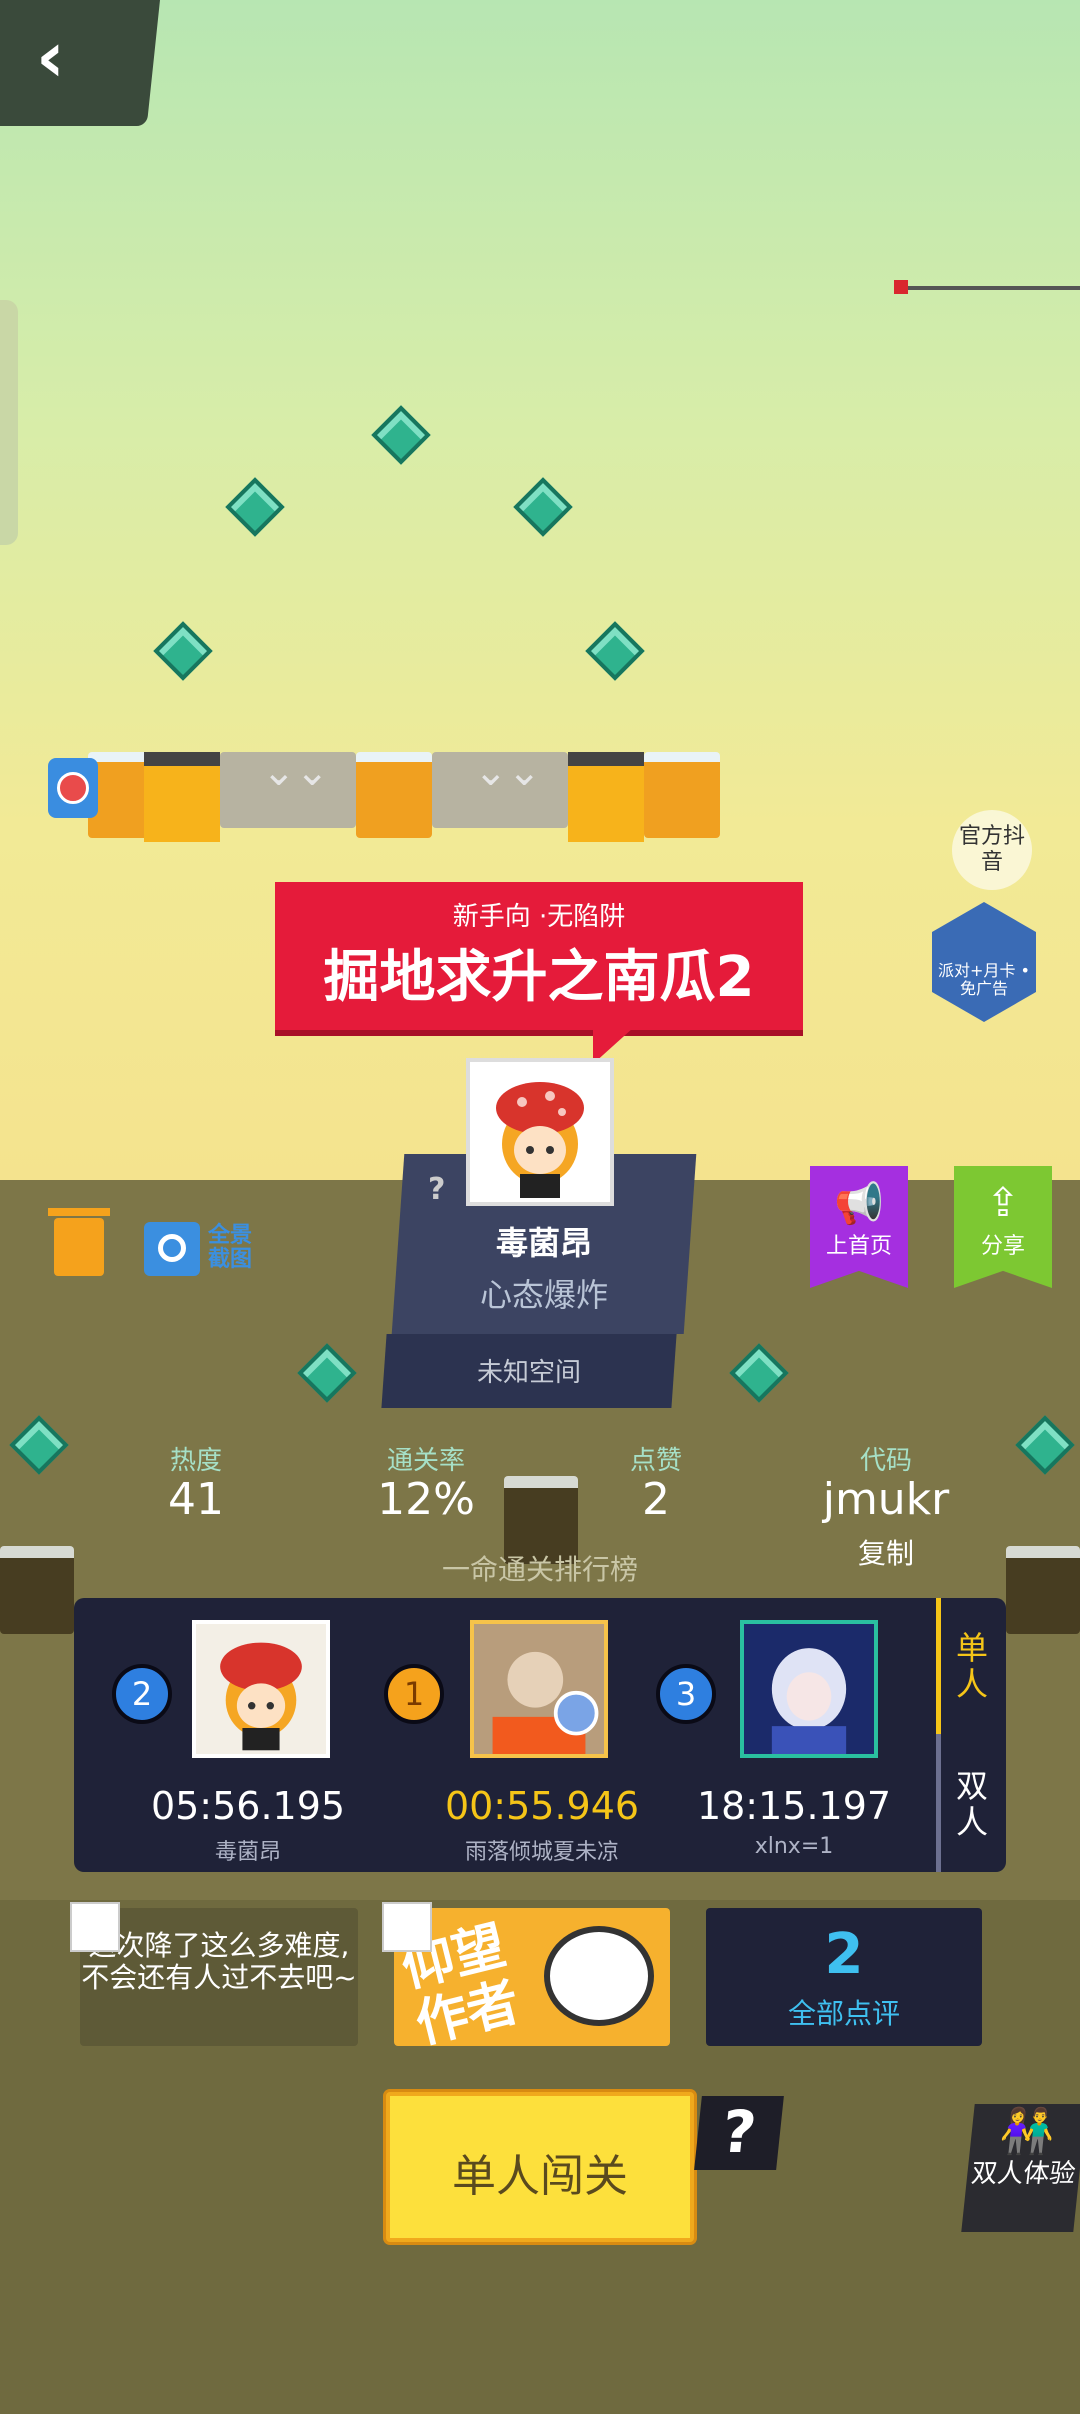 The height and width of the screenshot is (2414, 1080). What do you see at coordinates (972, 1804) in the screenshot?
I see `tab-two-player: 双人` at bounding box center [972, 1804].